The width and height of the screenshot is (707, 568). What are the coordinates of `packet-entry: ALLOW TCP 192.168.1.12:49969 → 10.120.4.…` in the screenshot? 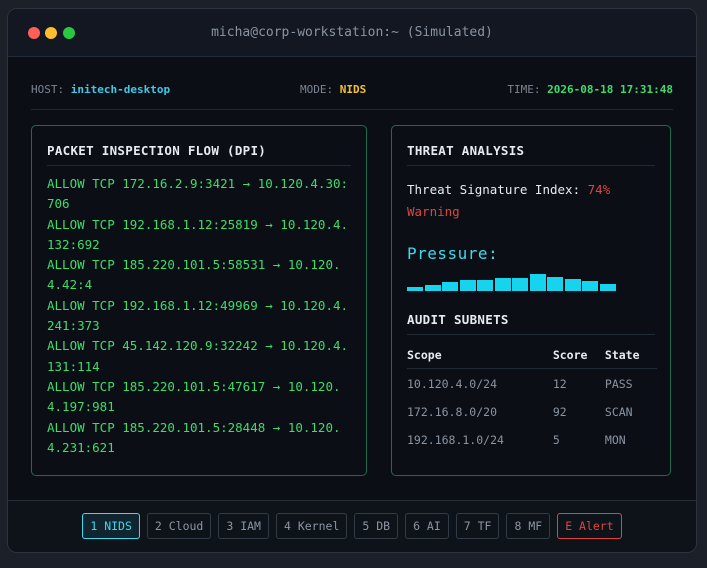 It's located at (198, 315).